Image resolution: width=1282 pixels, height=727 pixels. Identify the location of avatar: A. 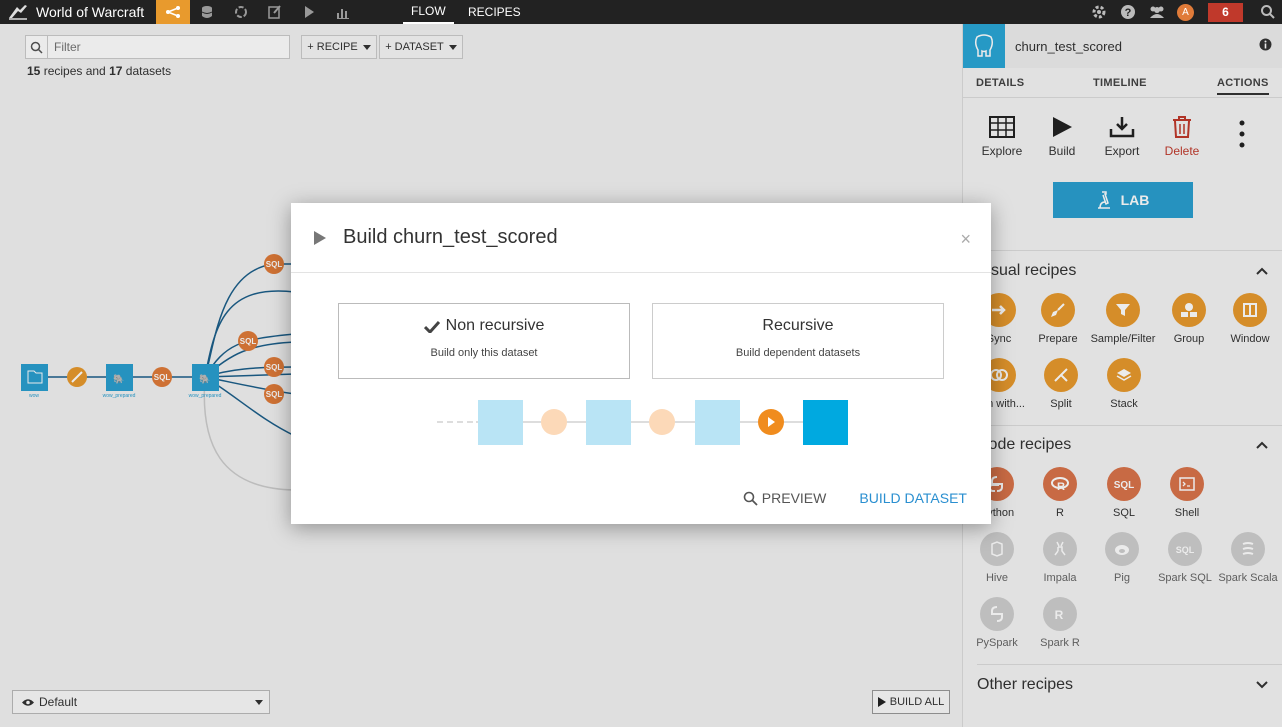
(1185, 12).